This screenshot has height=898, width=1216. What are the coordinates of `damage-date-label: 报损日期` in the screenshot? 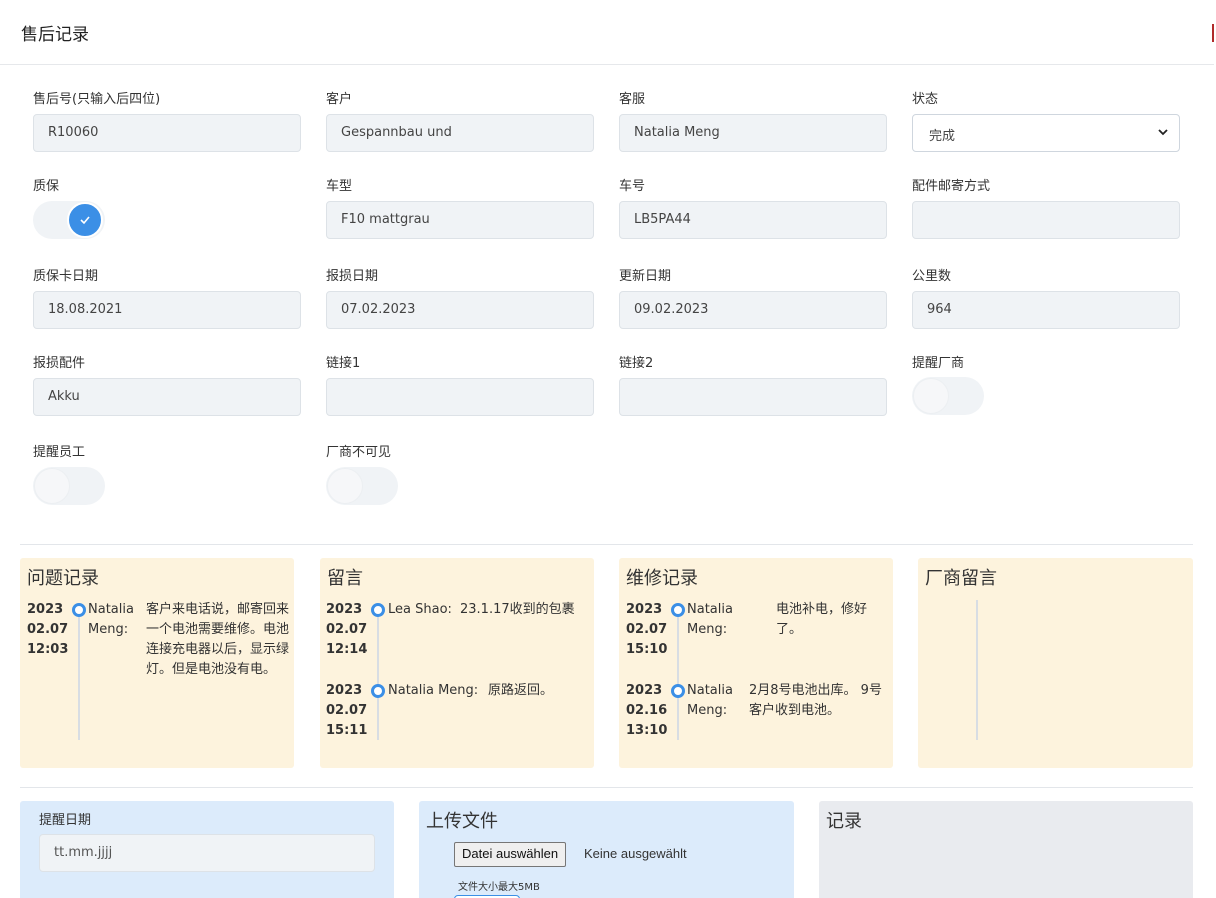 It's located at (352, 276).